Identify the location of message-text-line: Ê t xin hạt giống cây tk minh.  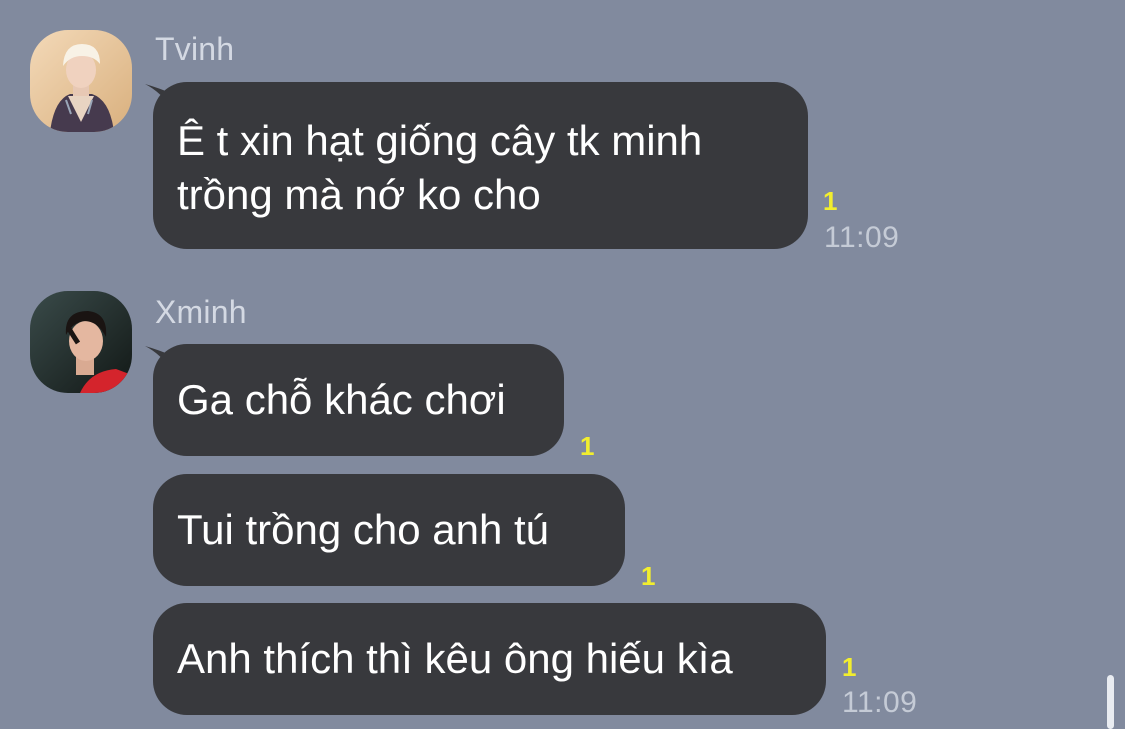
(440, 140).